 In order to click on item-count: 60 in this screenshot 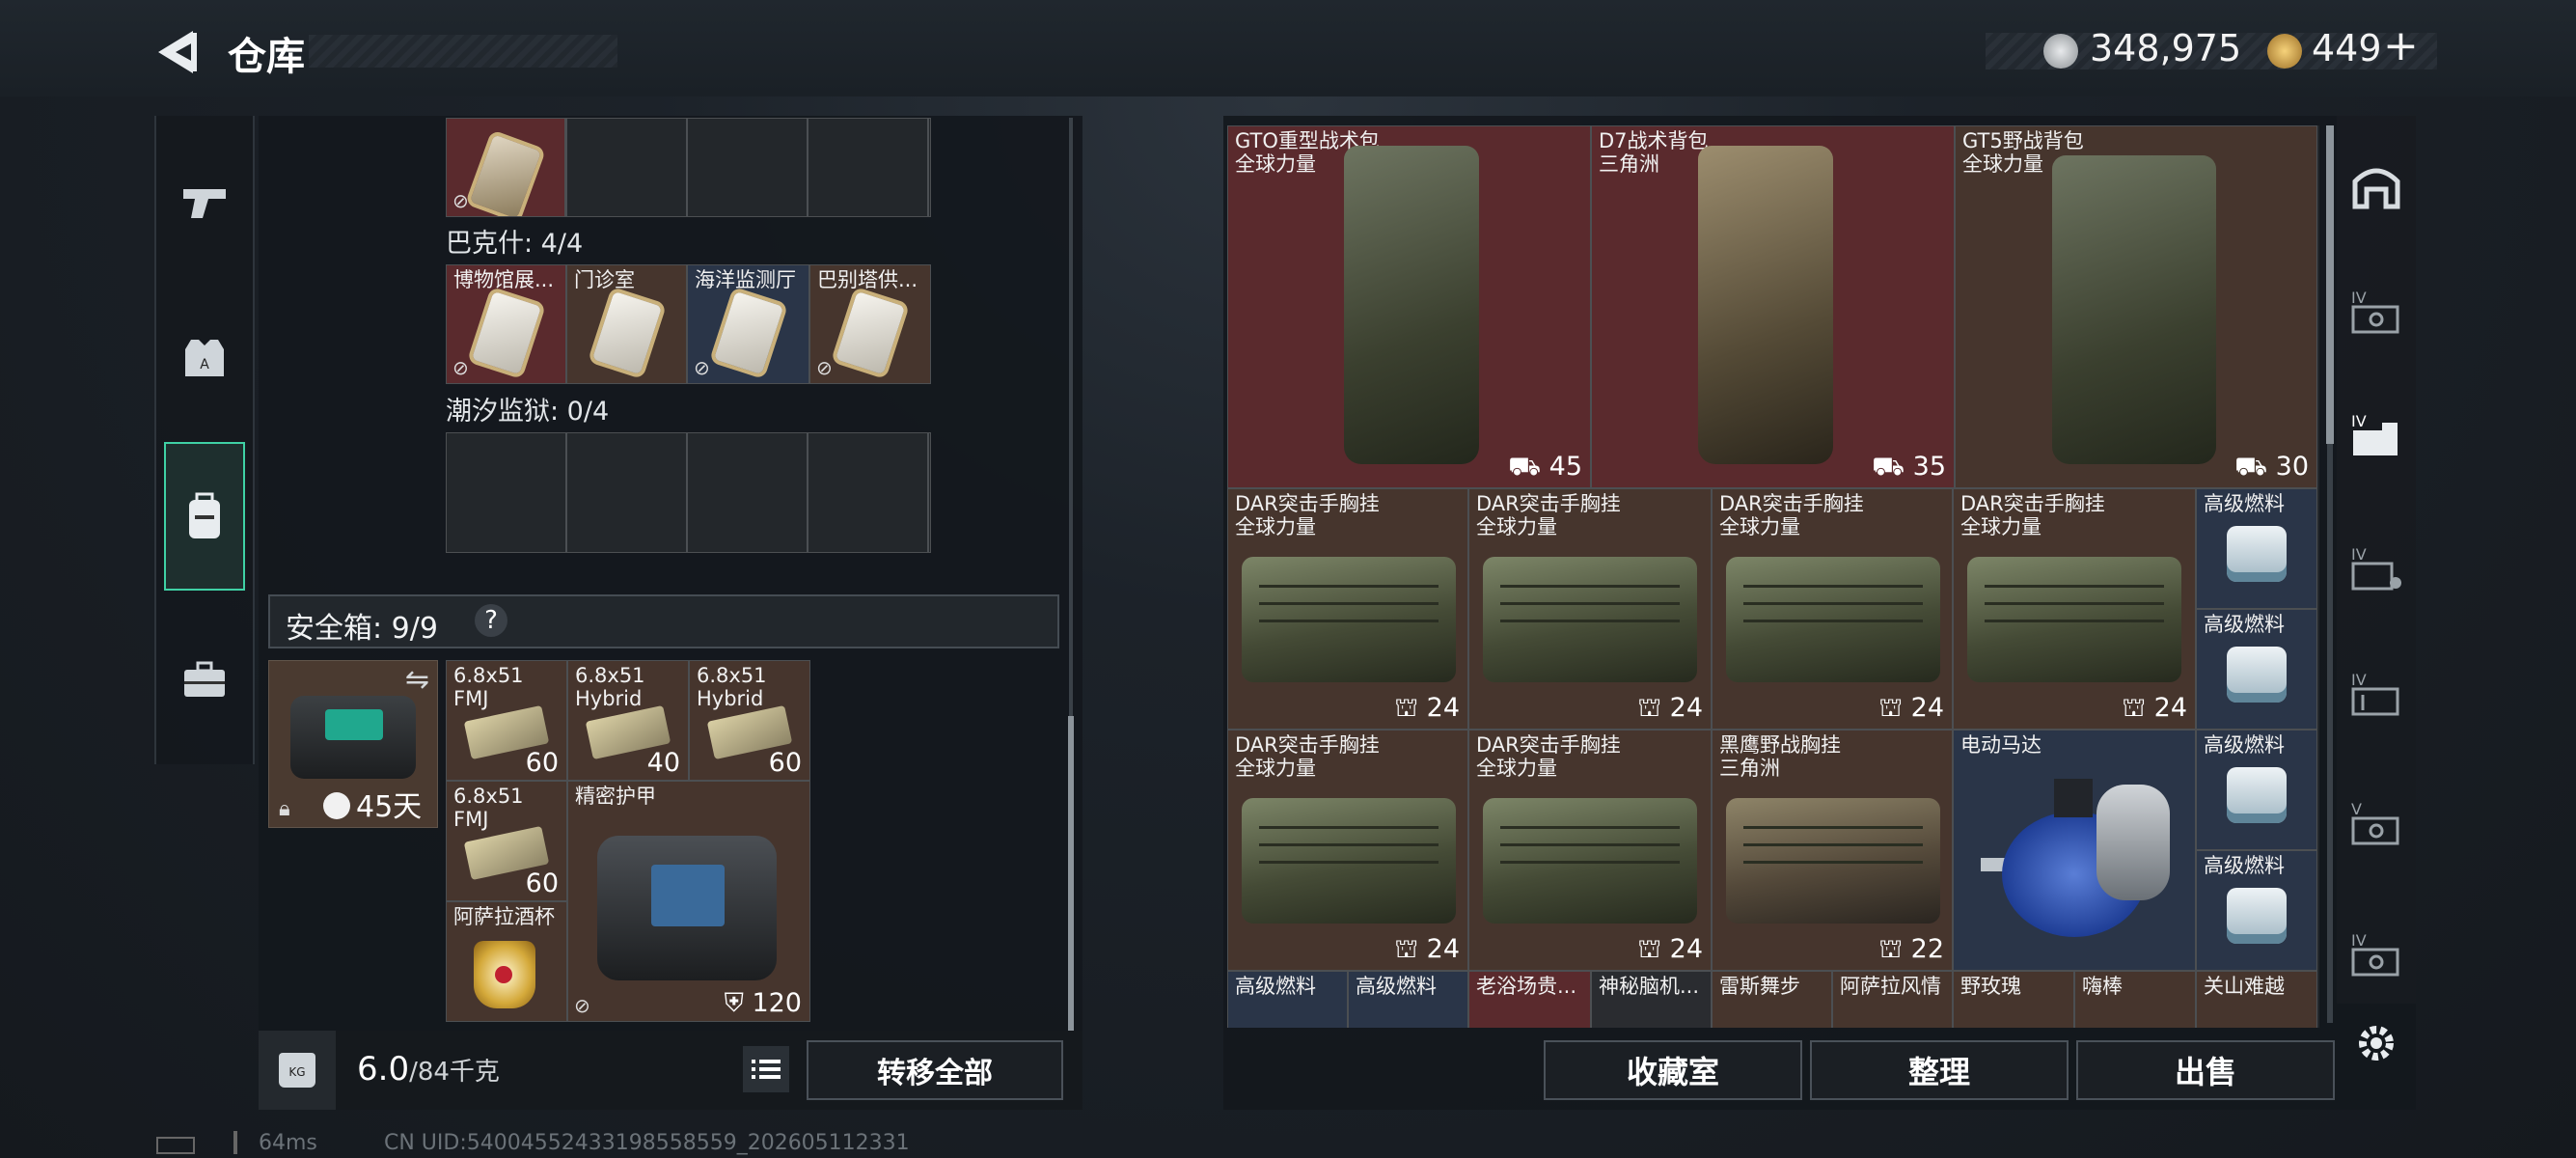, I will do `click(542, 883)`.